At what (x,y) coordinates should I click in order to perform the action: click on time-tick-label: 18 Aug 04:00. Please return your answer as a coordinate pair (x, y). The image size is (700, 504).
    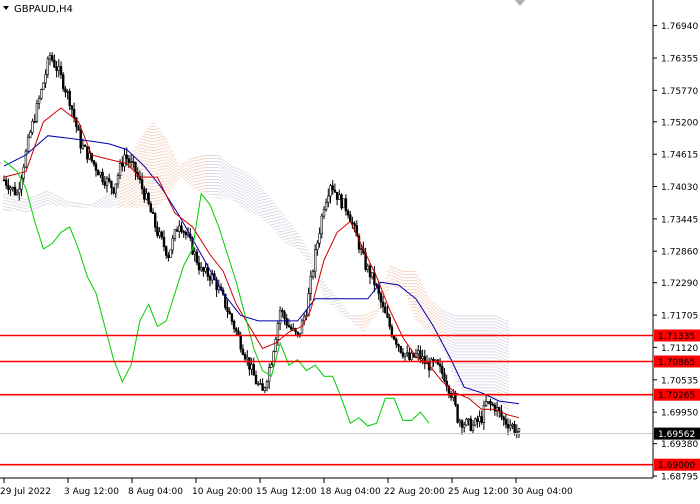
    Looking at the image, I should click on (350, 492).